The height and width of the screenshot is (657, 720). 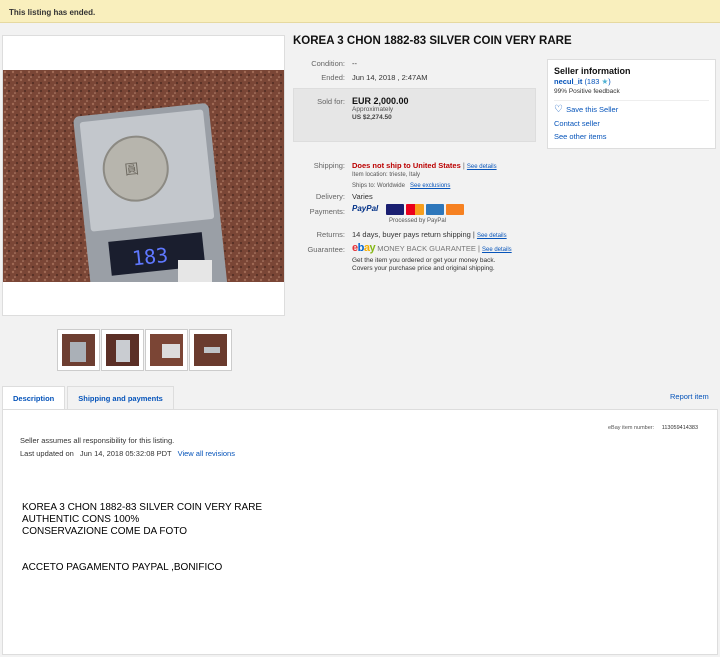 I want to click on guarantee-details-link: See details, so click(x=497, y=250).